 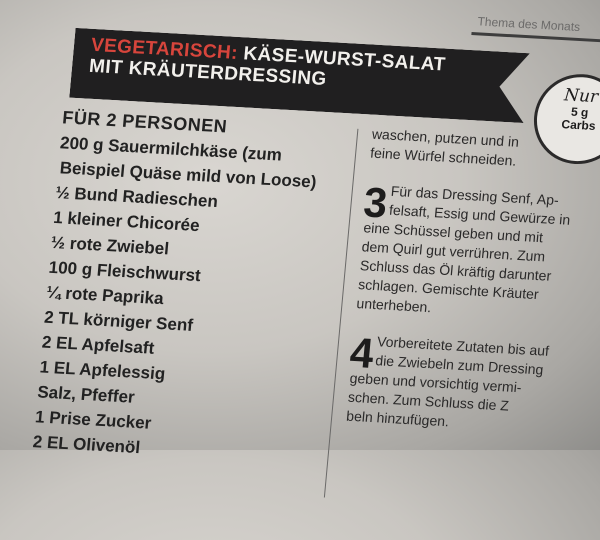 I want to click on step-number: 3, so click(x=375, y=202).